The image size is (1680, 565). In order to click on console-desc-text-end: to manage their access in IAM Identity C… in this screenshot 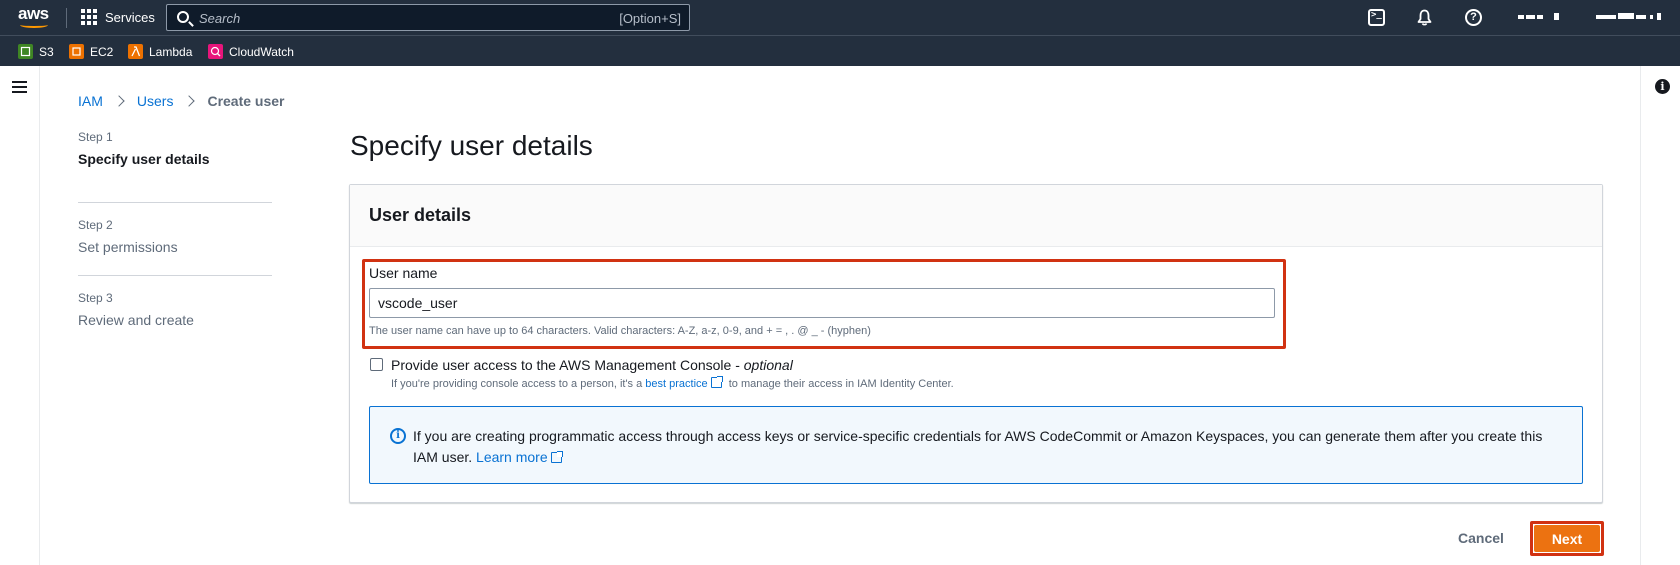, I will do `click(839, 384)`.